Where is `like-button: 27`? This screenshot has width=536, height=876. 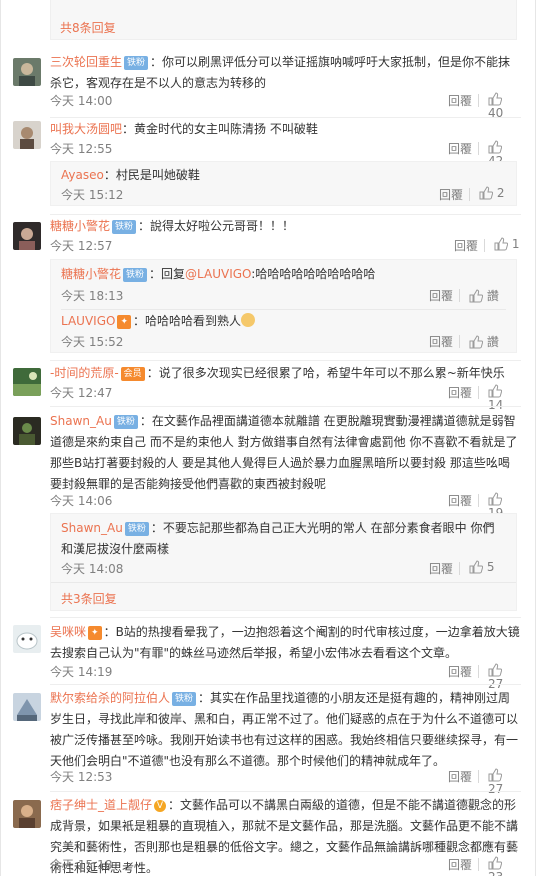 like-button: 27 is located at coordinates (504, 677).